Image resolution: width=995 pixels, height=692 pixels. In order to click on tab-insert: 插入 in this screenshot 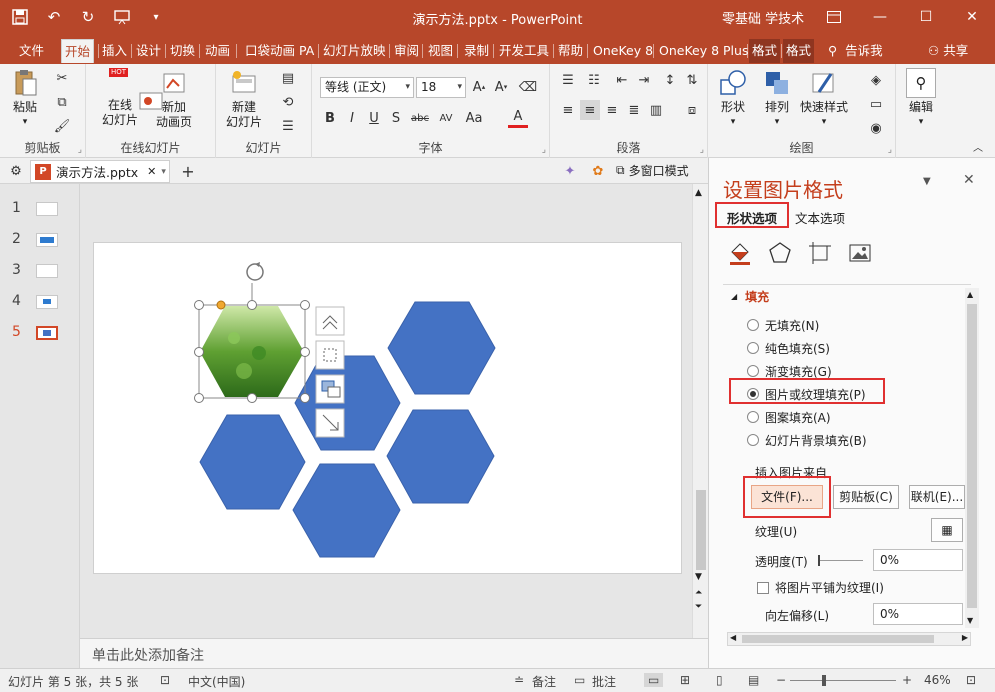, I will do `click(114, 51)`.